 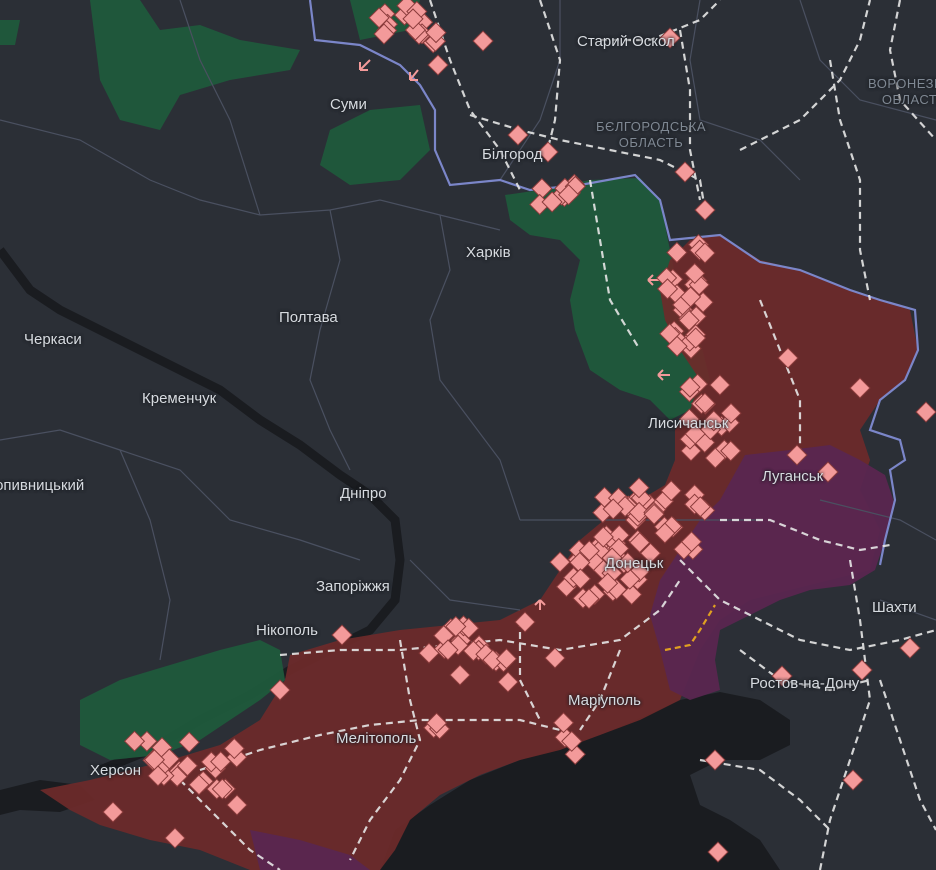 What do you see at coordinates (488, 252) in the screenshot?
I see `city-label-kharkiv: Харків` at bounding box center [488, 252].